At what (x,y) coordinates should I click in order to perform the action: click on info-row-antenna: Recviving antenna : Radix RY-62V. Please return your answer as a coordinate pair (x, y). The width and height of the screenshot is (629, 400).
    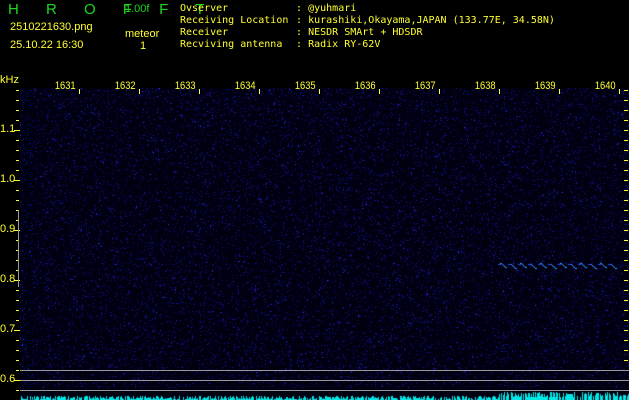
    Looking at the image, I should click on (367, 45).